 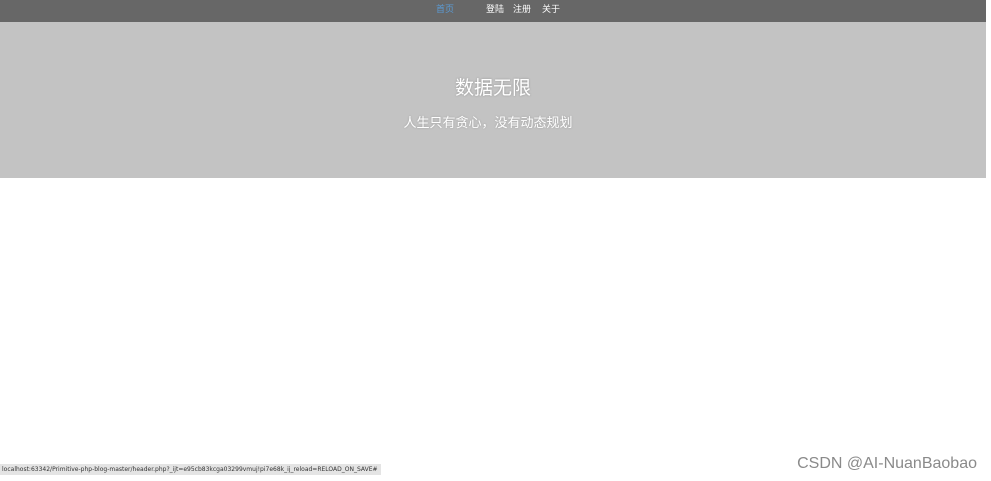 What do you see at coordinates (887, 463) in the screenshot?
I see `csdn-watermark: CSDN @AI-NuanBaobao` at bounding box center [887, 463].